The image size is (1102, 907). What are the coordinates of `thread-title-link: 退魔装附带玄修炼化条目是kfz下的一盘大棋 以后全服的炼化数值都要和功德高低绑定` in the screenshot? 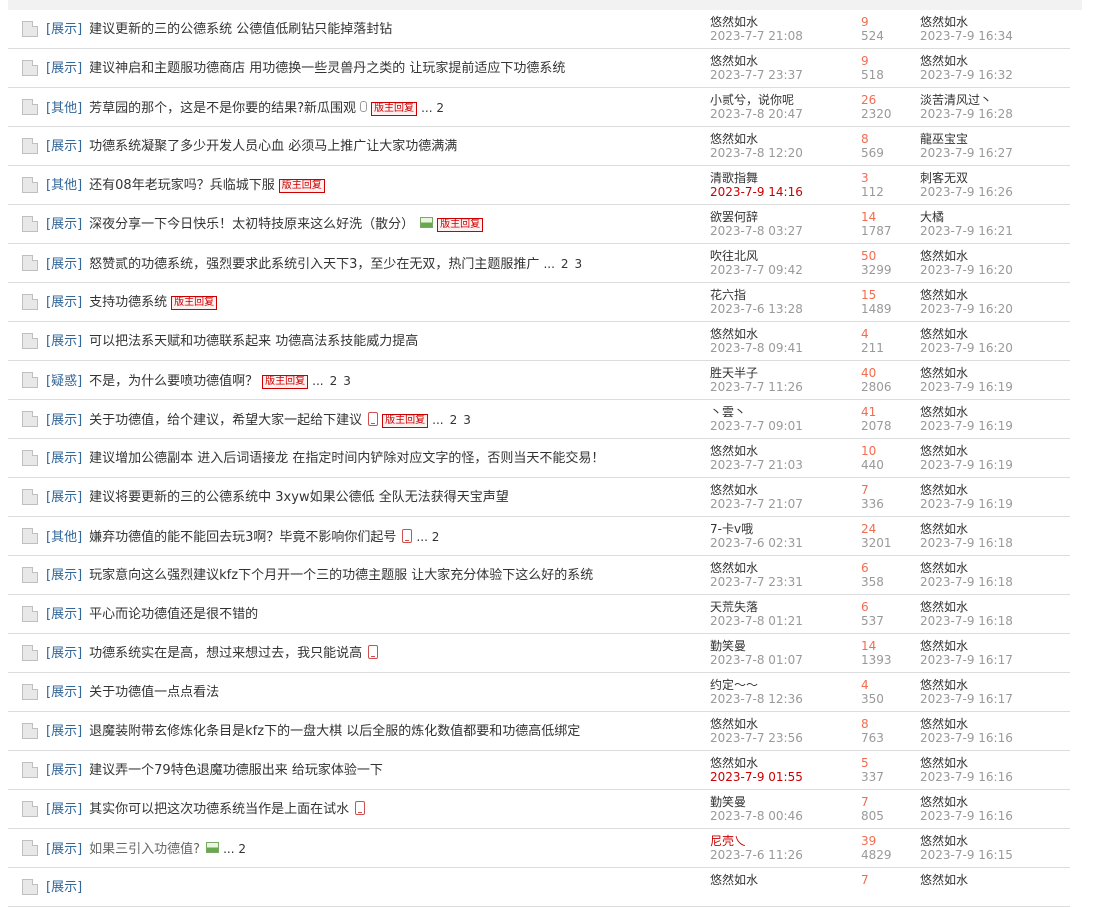 It's located at (334, 731).